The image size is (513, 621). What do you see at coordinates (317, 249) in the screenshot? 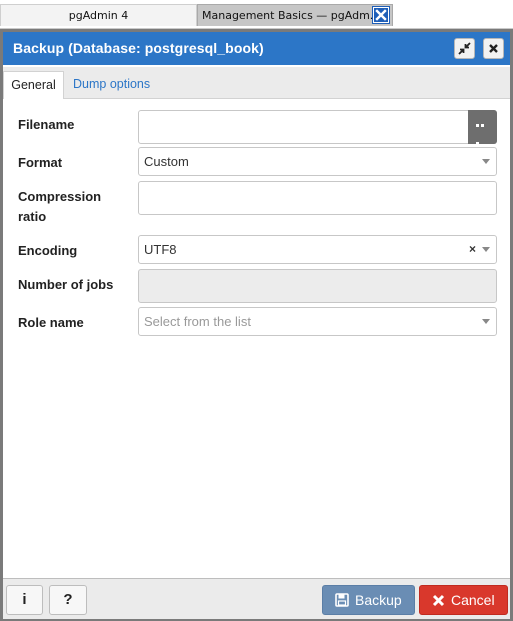
I see `encoding-select: UTF8 ×` at bounding box center [317, 249].